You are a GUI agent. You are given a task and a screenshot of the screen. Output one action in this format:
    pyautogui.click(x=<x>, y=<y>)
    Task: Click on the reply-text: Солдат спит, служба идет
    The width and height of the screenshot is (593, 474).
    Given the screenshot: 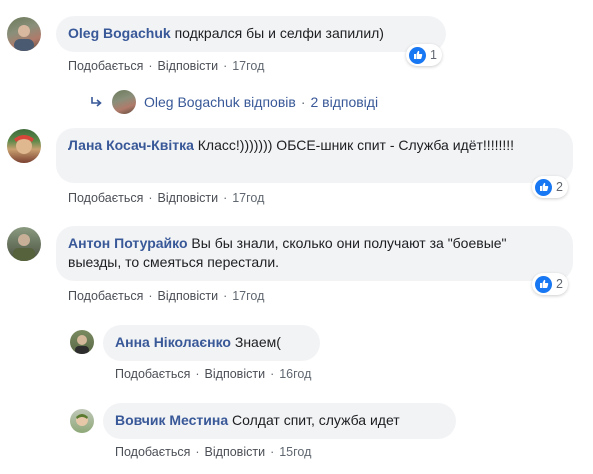 What is the action you would take?
    pyautogui.click(x=316, y=420)
    